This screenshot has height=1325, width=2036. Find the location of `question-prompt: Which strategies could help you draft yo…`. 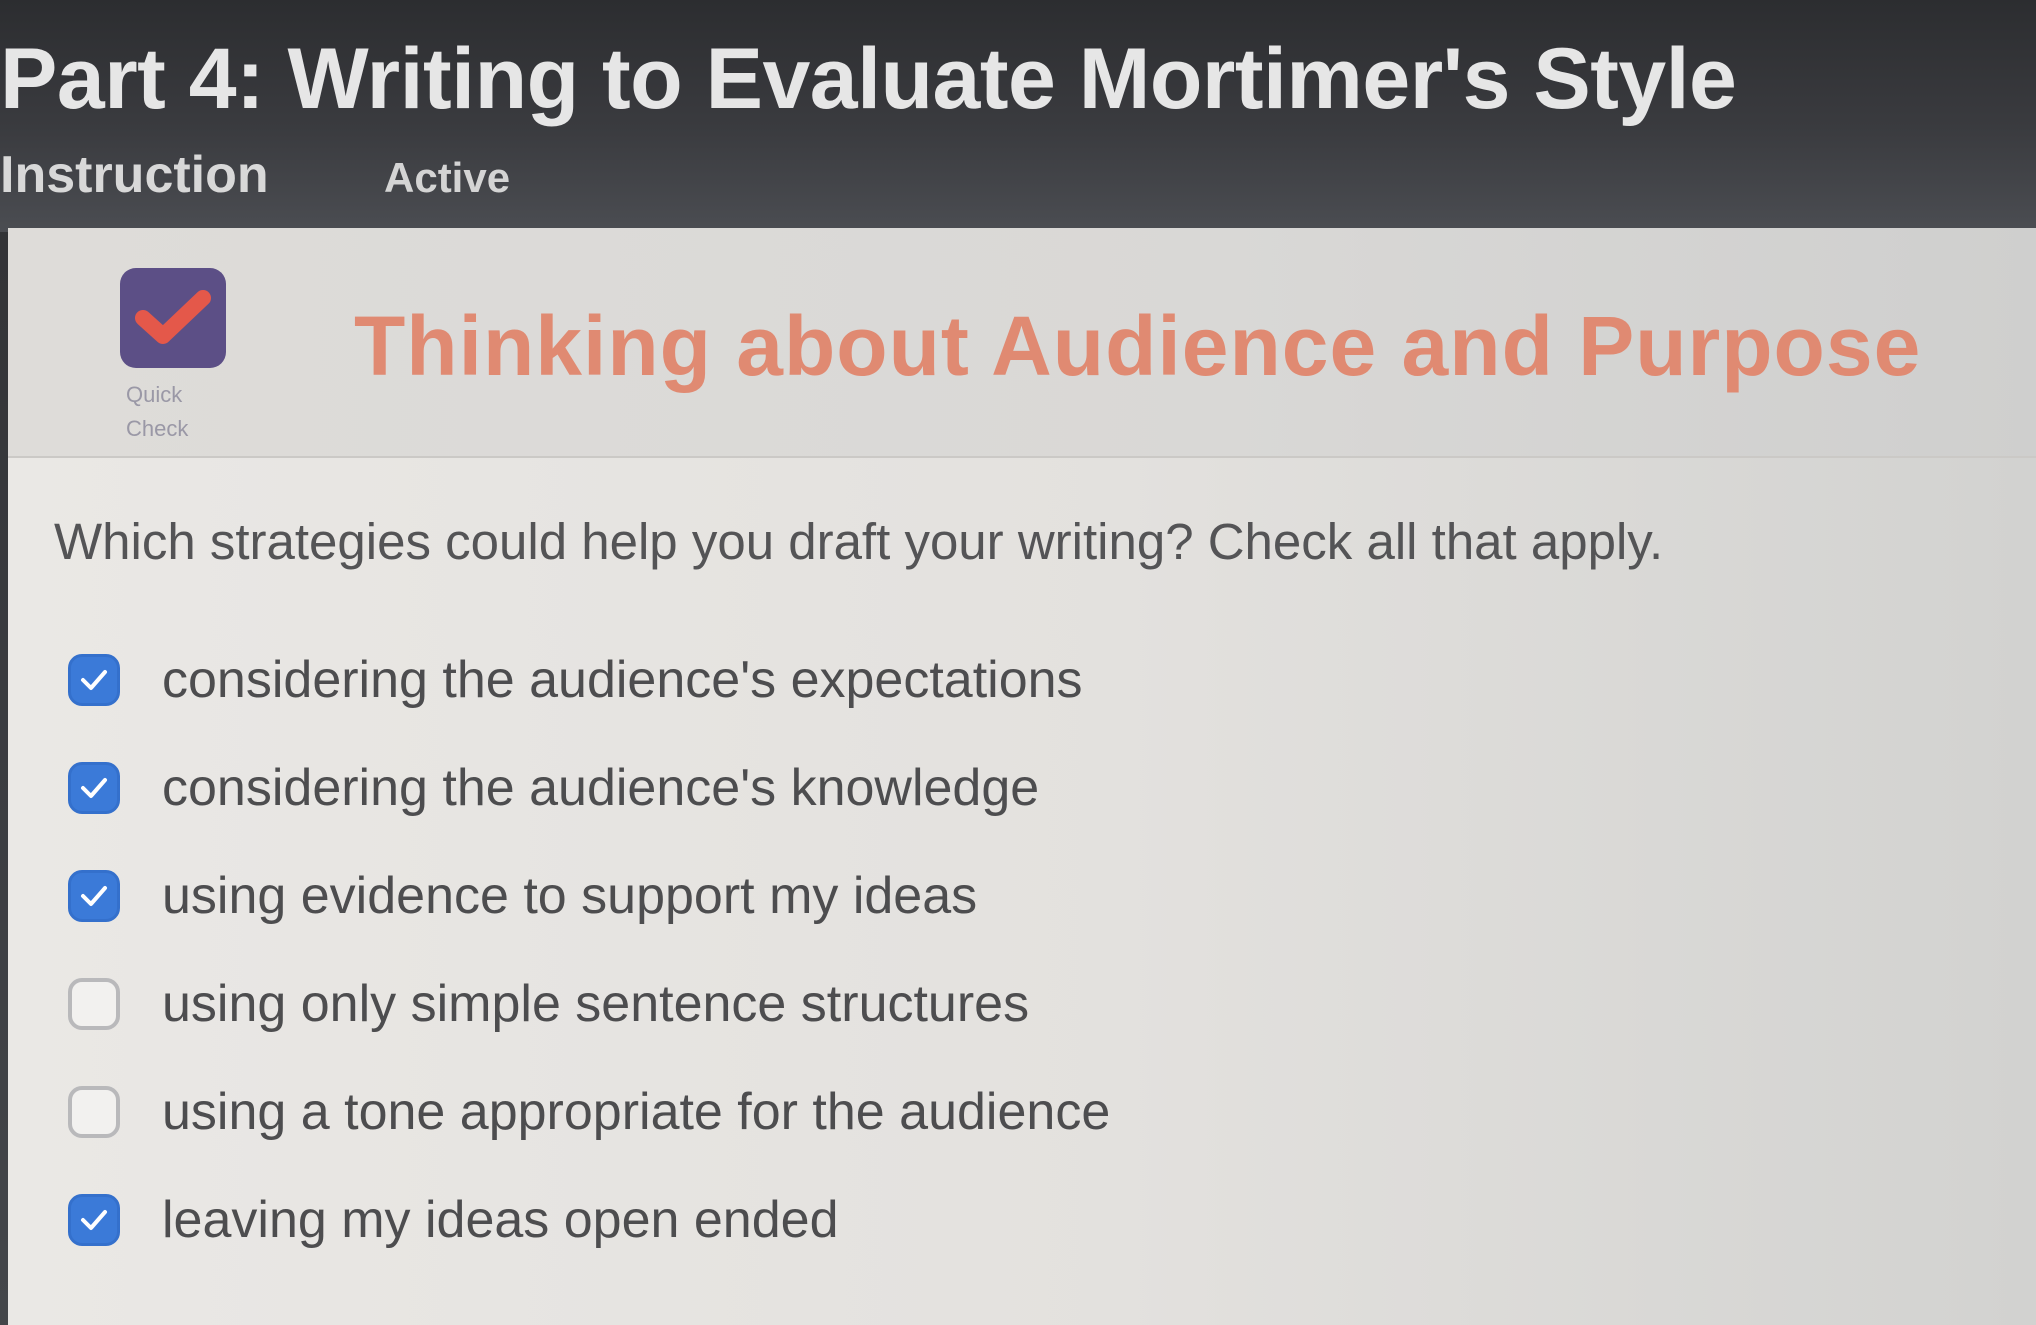

question-prompt: Which strategies could help you draft yo… is located at coordinates (859, 541).